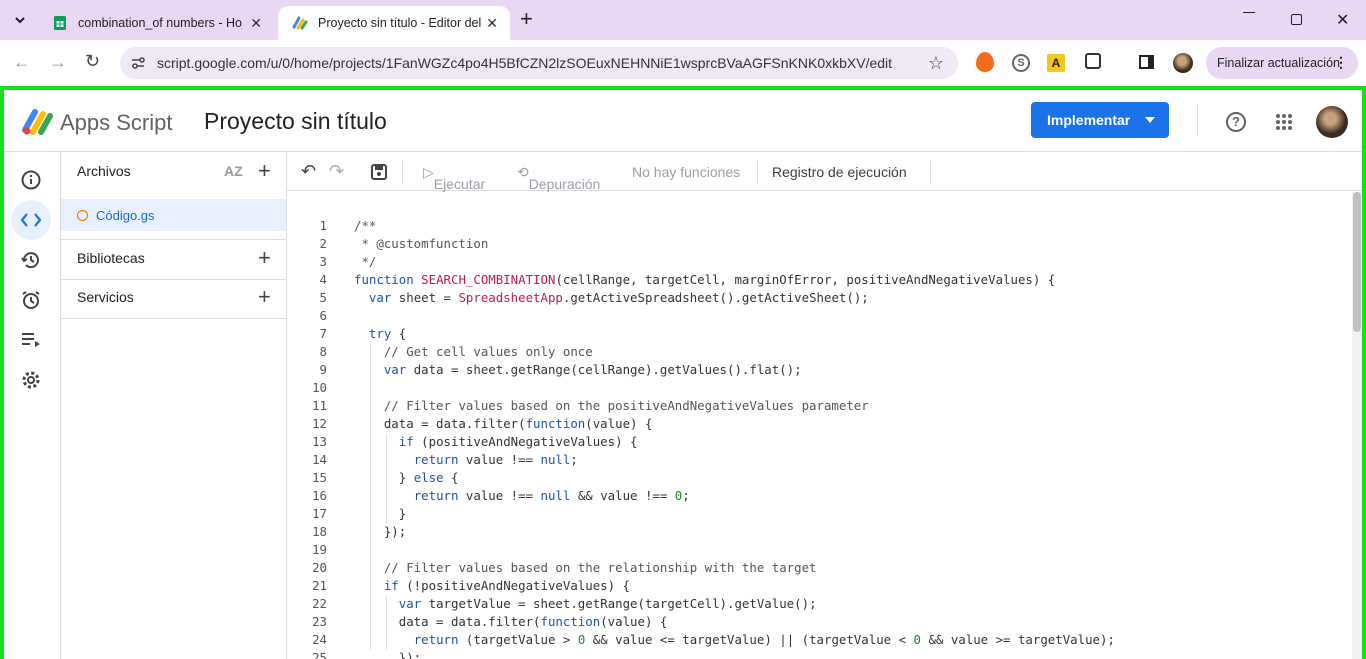 The height and width of the screenshot is (659, 1366). Describe the element at coordinates (295, 121) in the screenshot. I see `project-title: Proyecto sin título` at that location.